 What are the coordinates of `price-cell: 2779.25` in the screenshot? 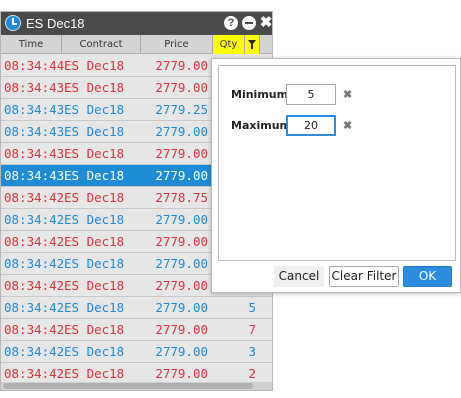 It's located at (181, 109).